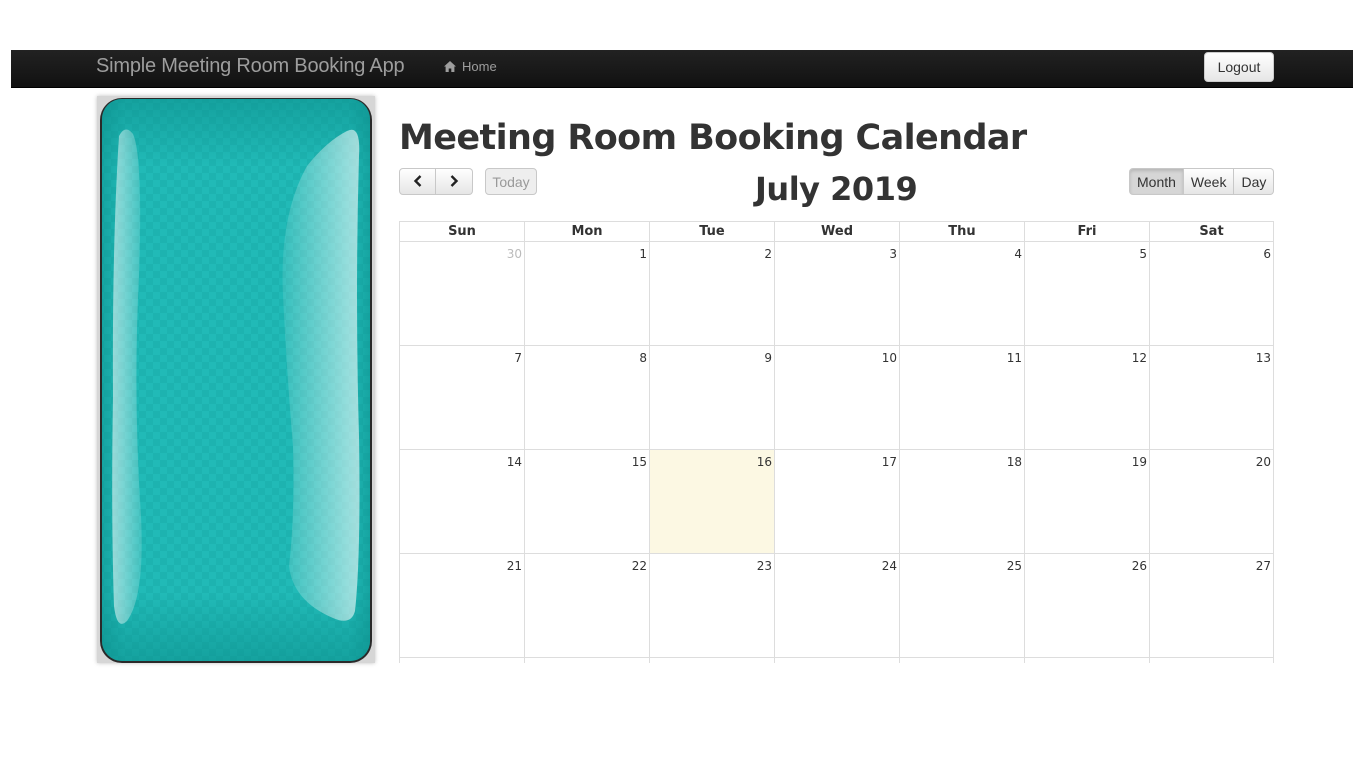 The height and width of the screenshot is (768, 1366). Describe the element at coordinates (889, 462) in the screenshot. I see `day-number: 17` at that location.